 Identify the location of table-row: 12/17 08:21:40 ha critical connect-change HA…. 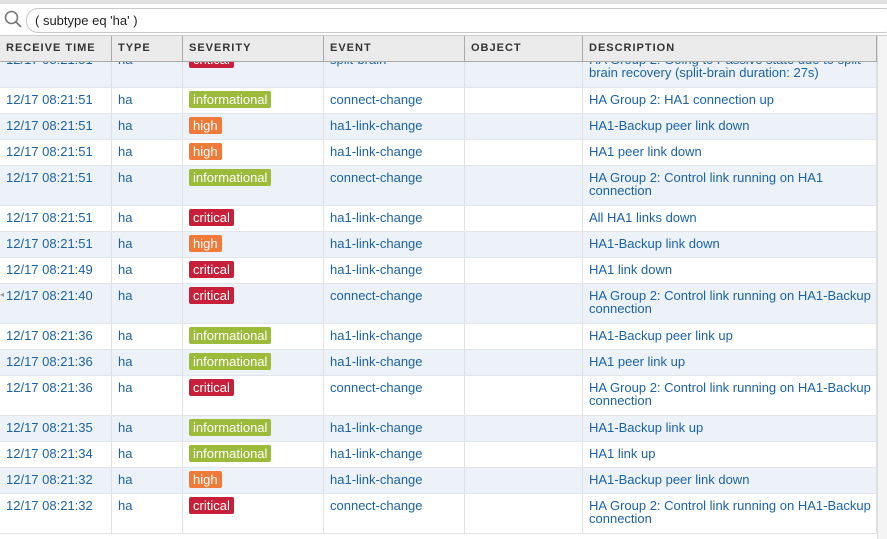
(438, 304).